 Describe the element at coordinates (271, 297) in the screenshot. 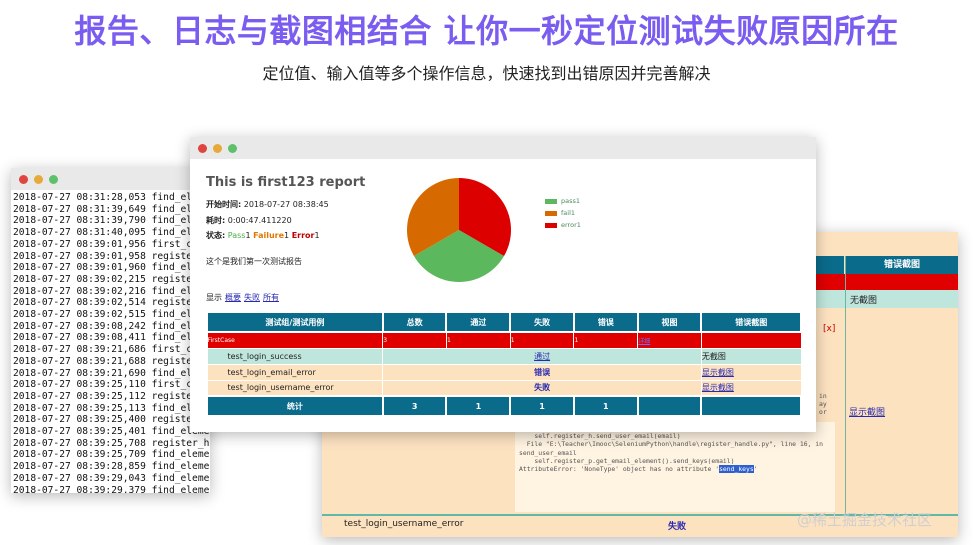

I see `filter-all-link: 所有` at that location.